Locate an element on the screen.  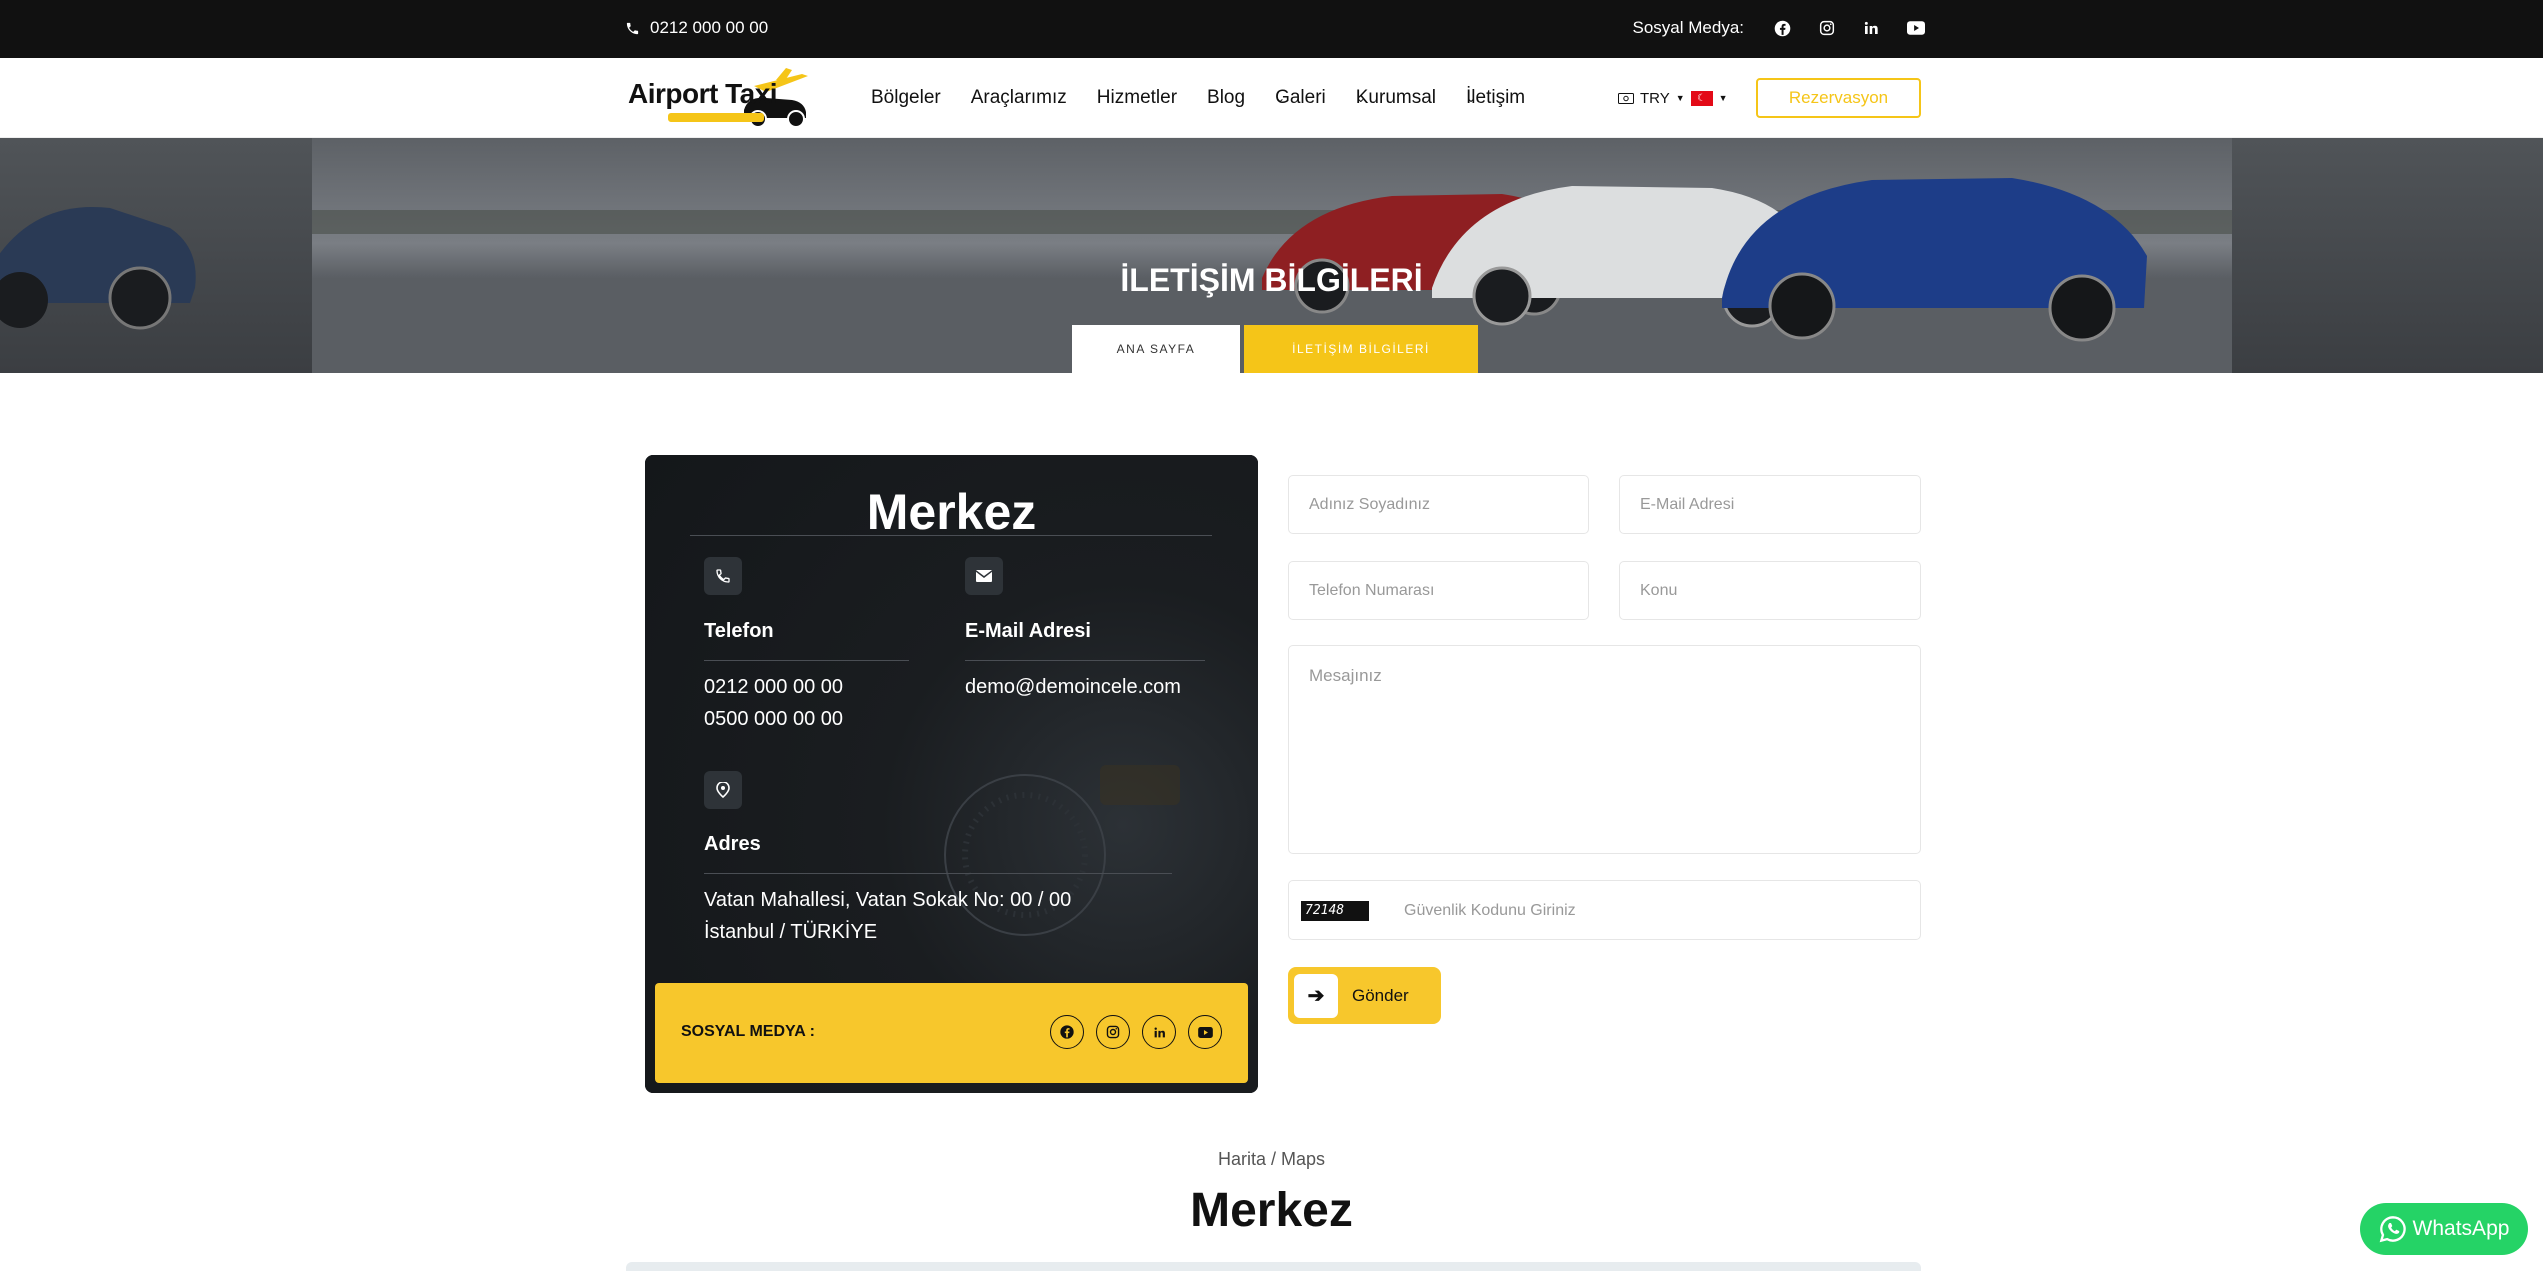
nav-label: Hizmetler is located at coordinates (1137, 97).